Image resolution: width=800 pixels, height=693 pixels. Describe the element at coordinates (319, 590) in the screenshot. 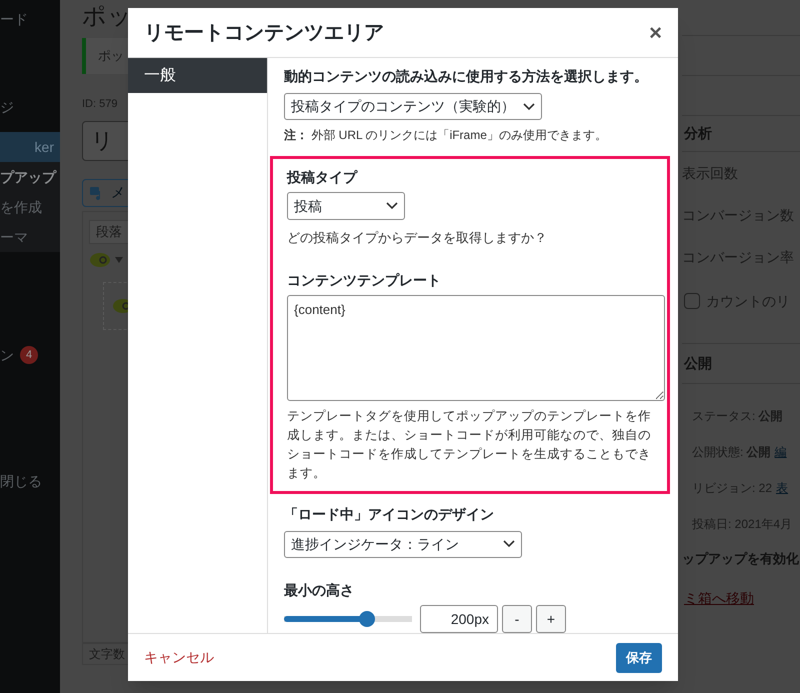

I see `field-label: 最小の高さ` at that location.